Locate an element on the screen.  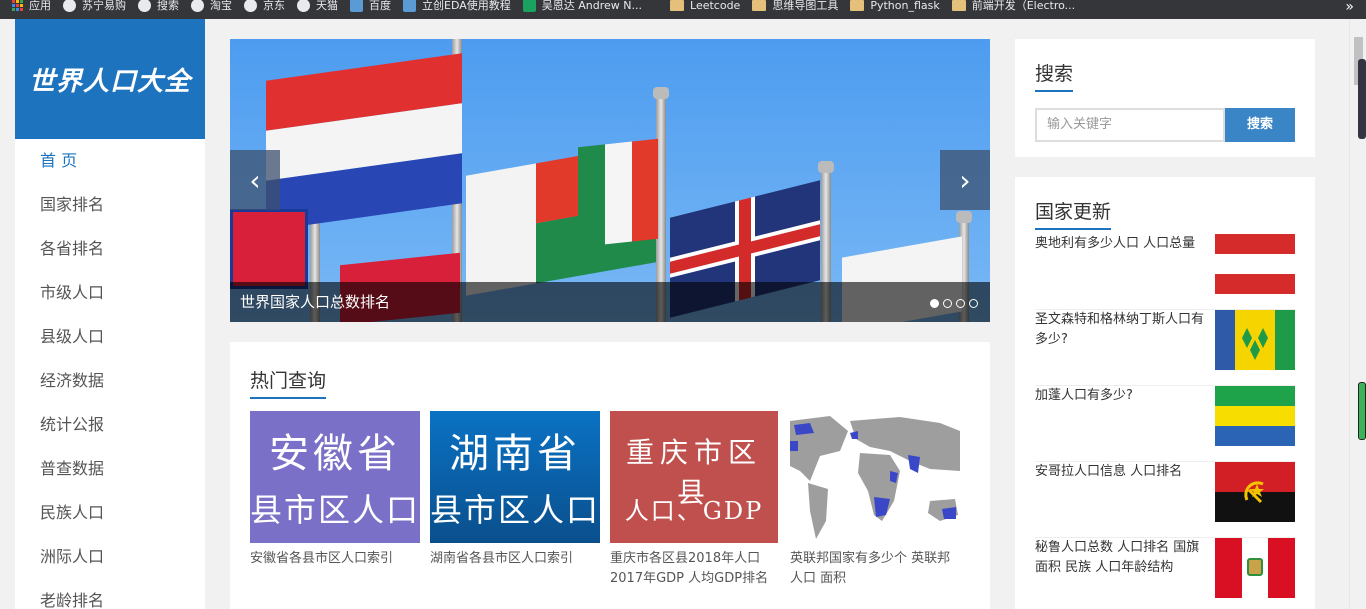
hot-queries-title: 热门查询 is located at coordinates (288, 382).